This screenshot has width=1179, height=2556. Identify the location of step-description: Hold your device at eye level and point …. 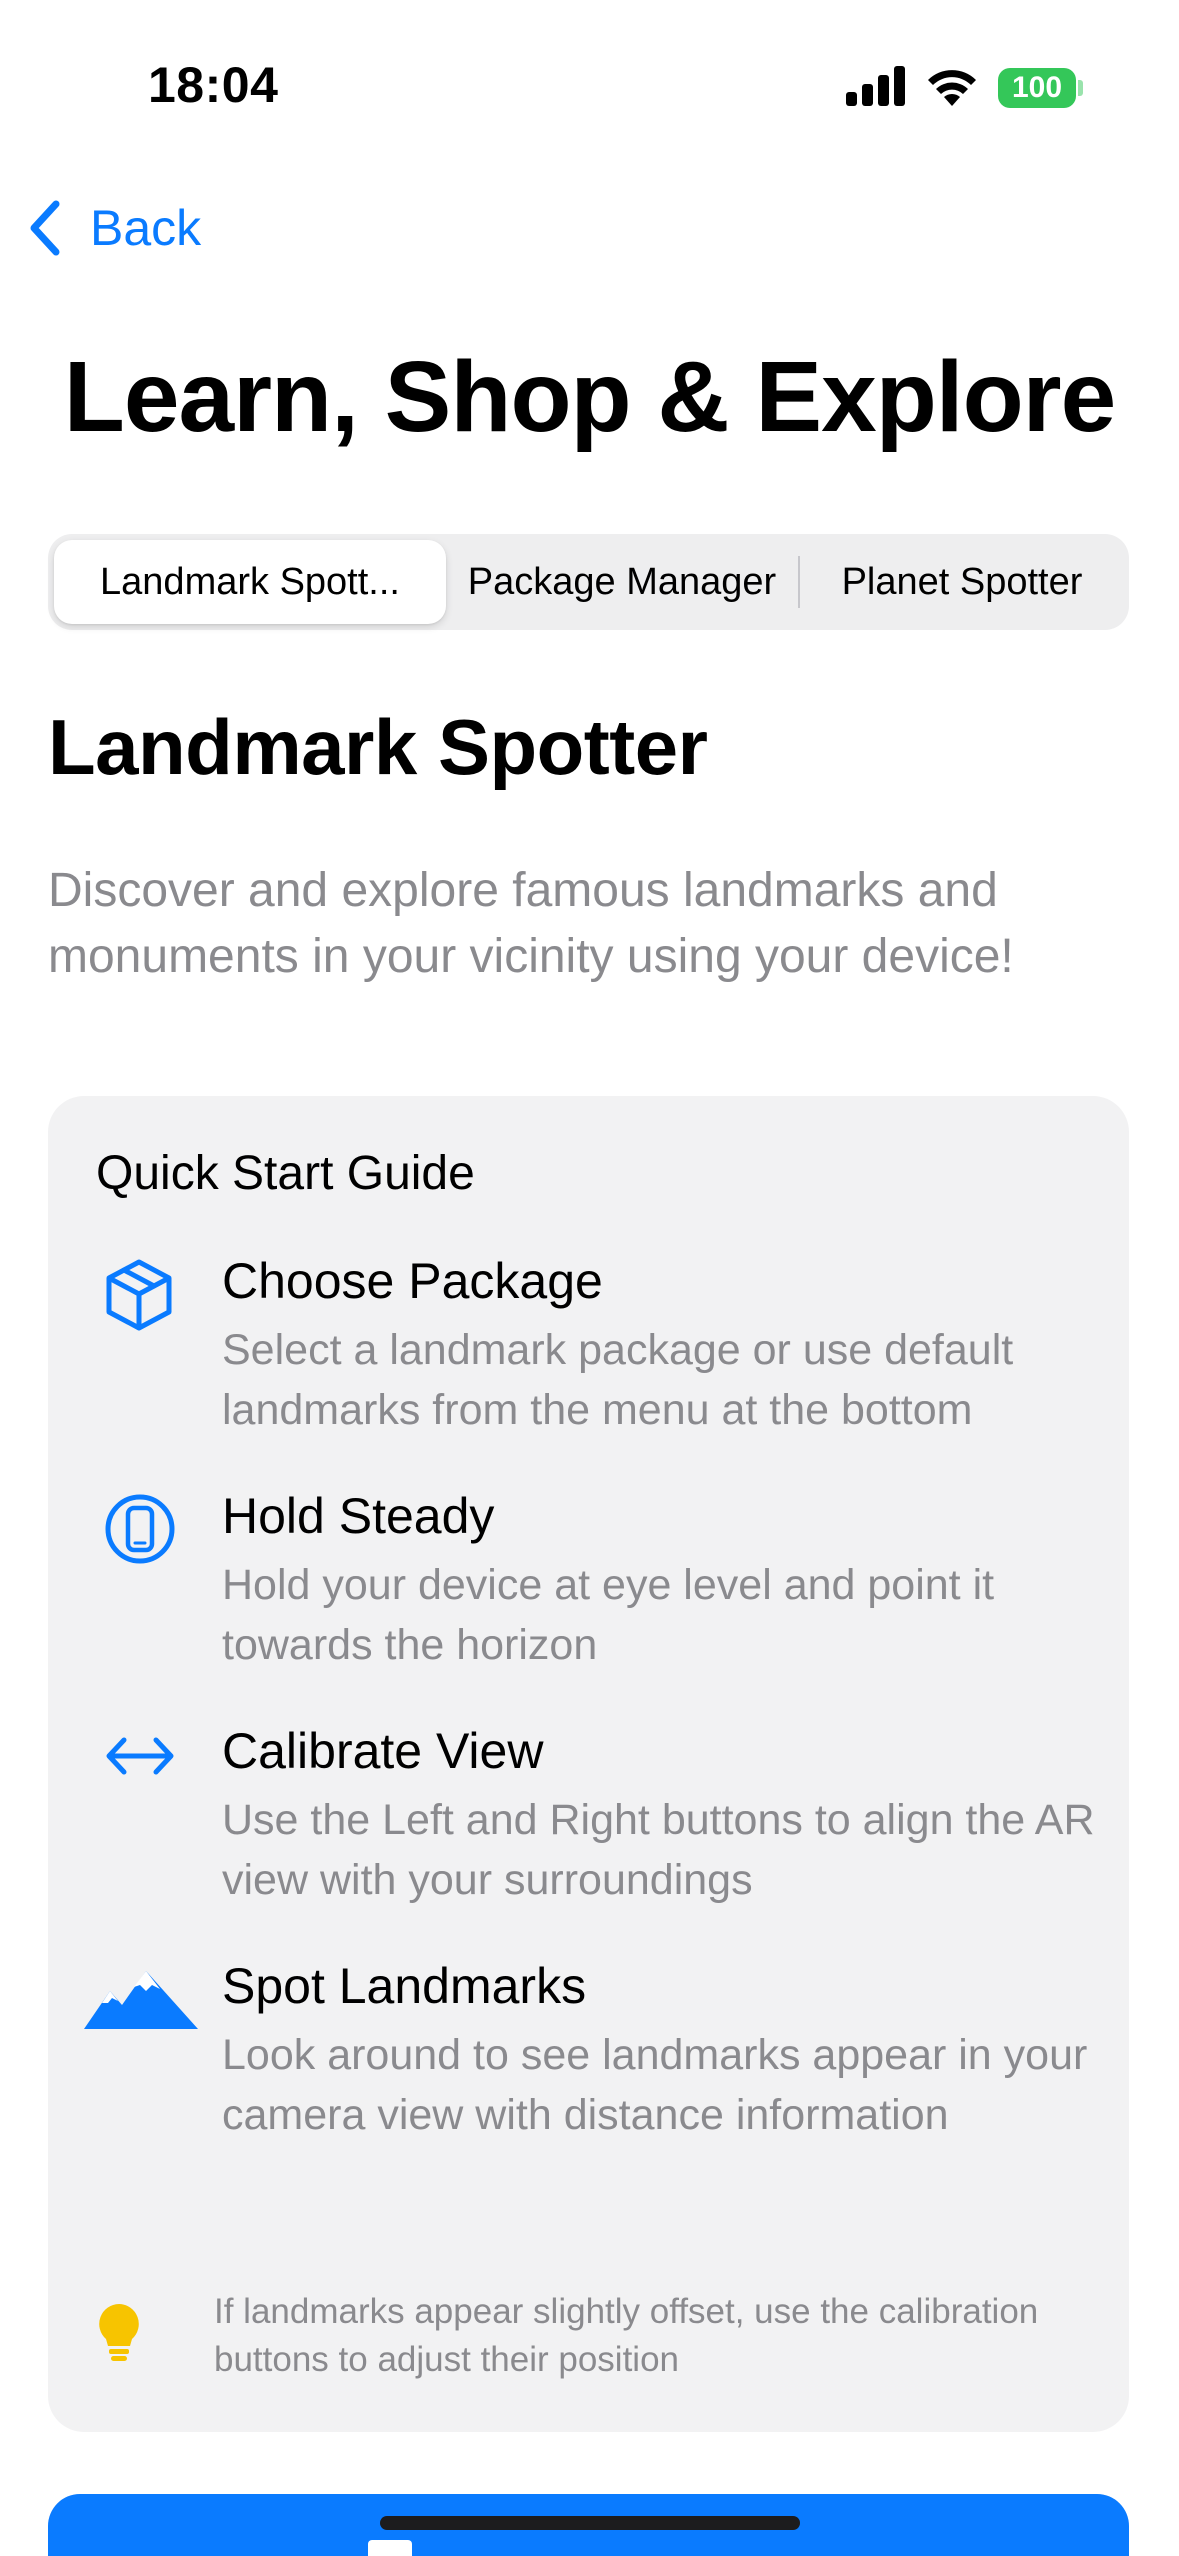
(608, 1615).